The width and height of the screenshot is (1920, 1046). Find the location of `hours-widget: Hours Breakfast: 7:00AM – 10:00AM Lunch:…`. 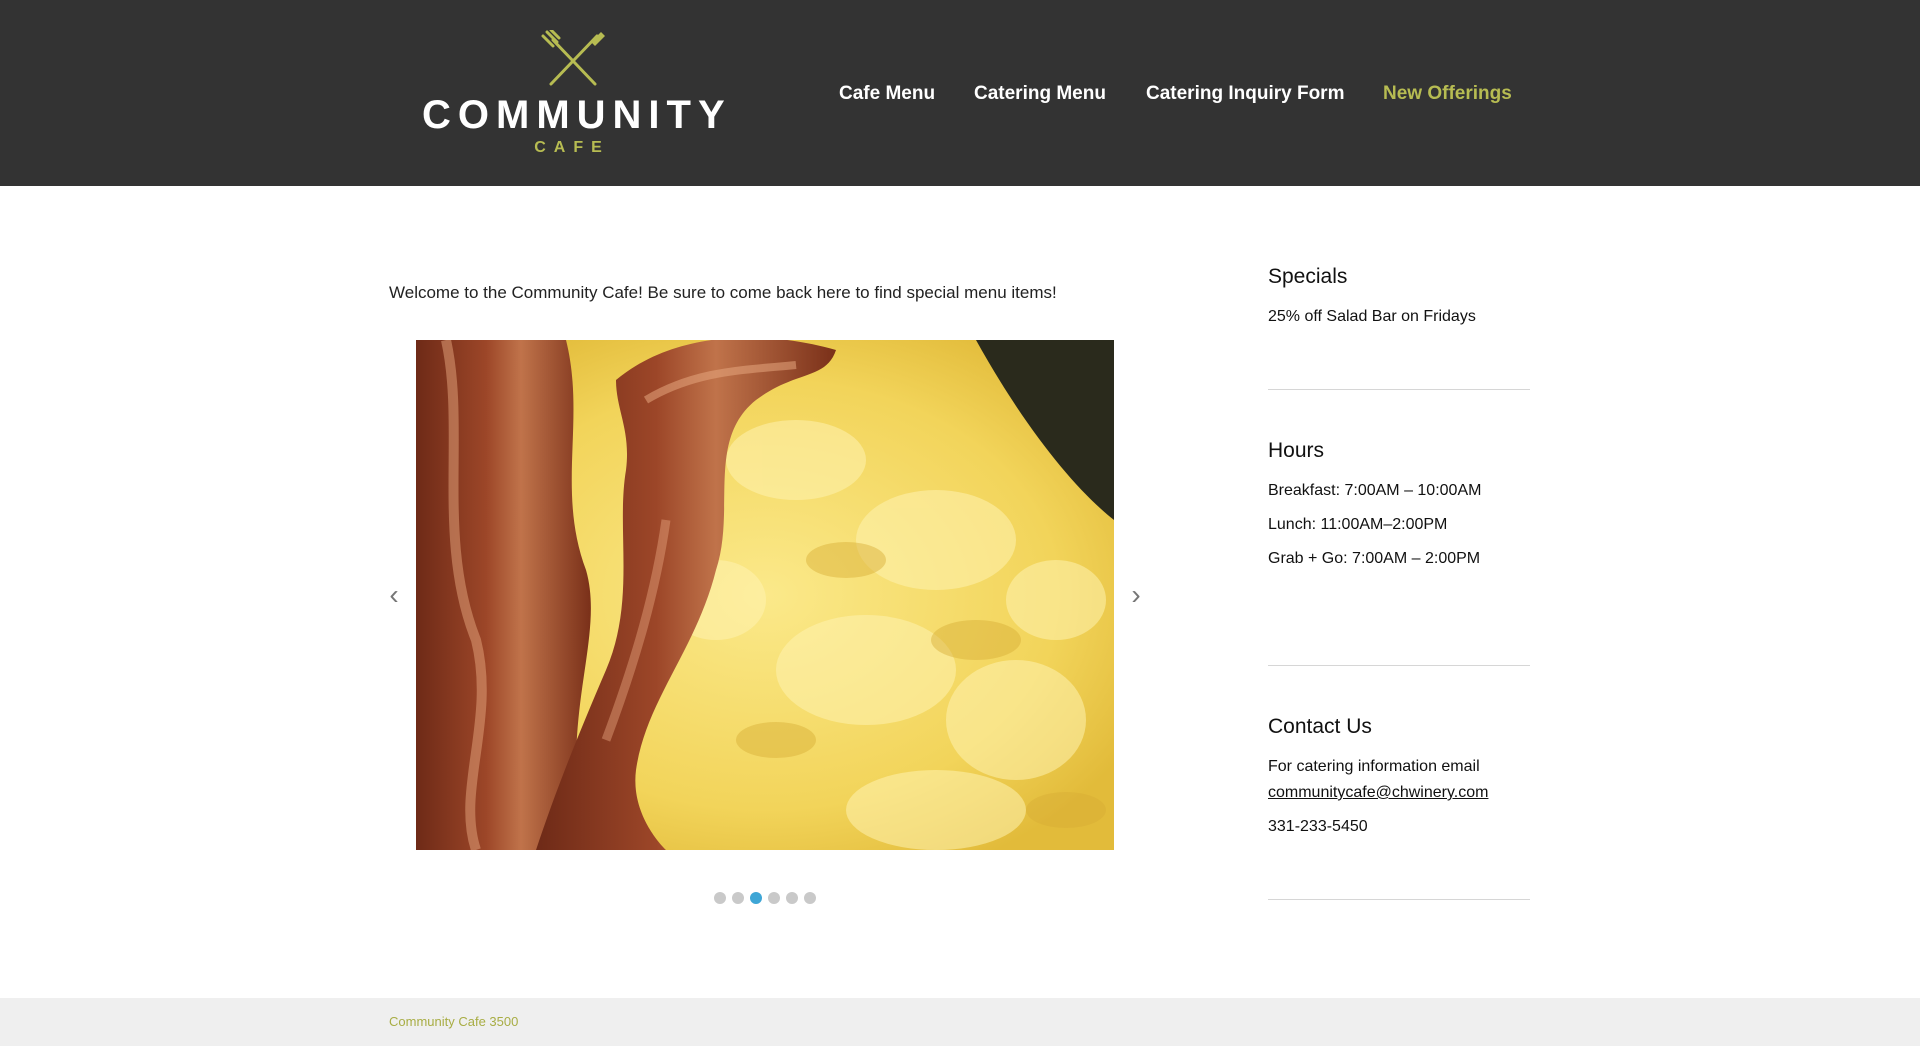

hours-widget: Hours Breakfast: 7:00AM – 10:00AM Lunch:… is located at coordinates (1399, 552).